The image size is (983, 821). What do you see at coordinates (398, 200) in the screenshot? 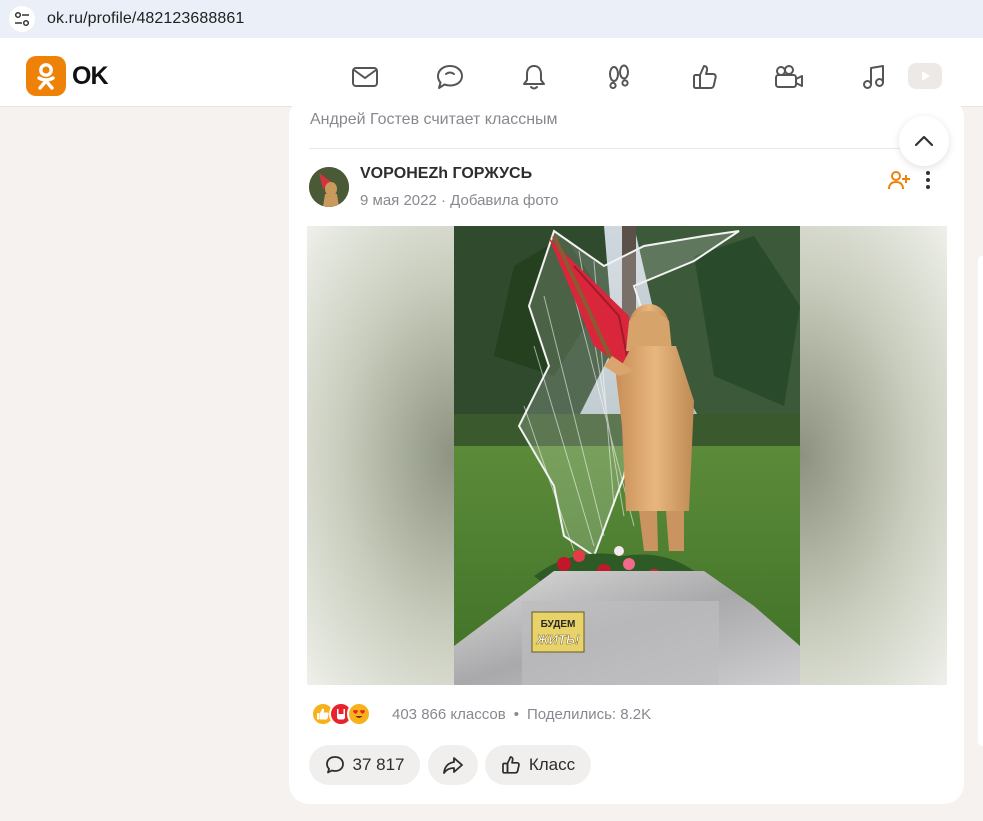
I see `post-date: 9 мая 2022` at bounding box center [398, 200].